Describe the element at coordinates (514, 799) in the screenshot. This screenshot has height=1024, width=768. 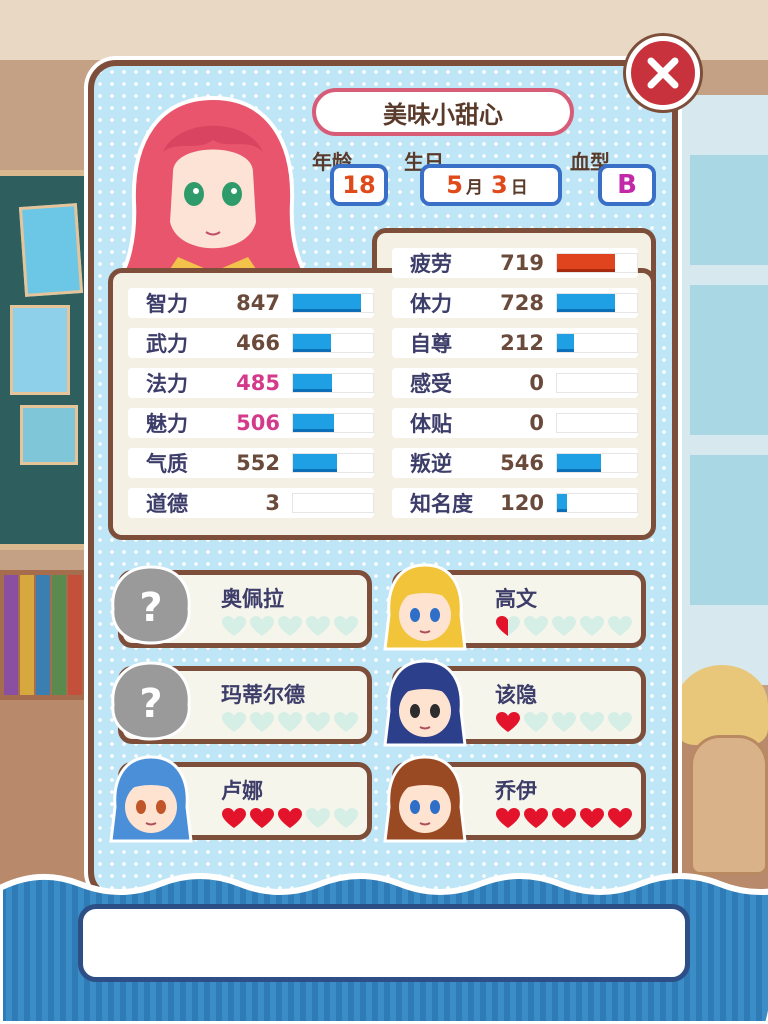
I see `relation-card: 乔伊` at that location.